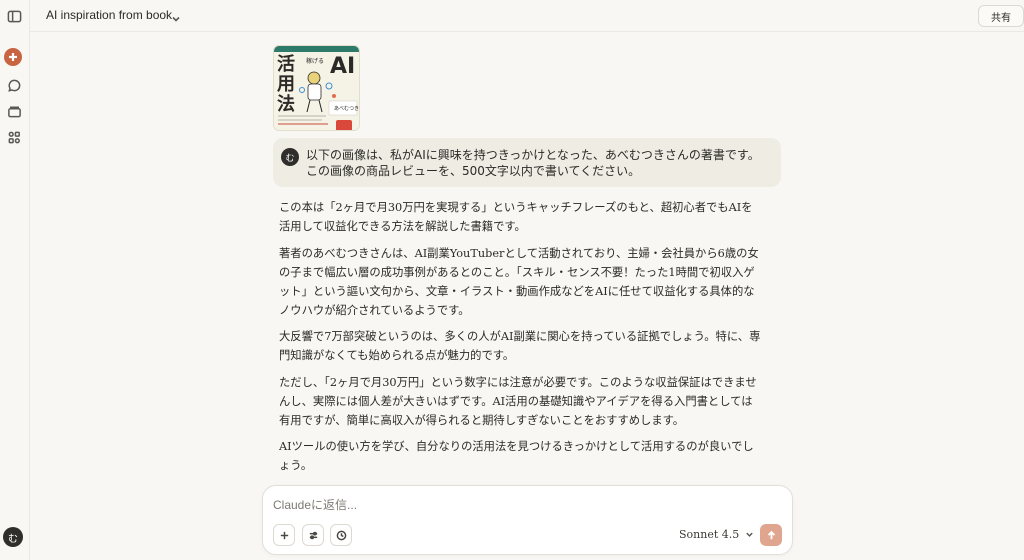 The width and height of the screenshot is (1024, 560). What do you see at coordinates (109, 15) in the screenshot?
I see `chat-title: AI inspiration from book` at bounding box center [109, 15].